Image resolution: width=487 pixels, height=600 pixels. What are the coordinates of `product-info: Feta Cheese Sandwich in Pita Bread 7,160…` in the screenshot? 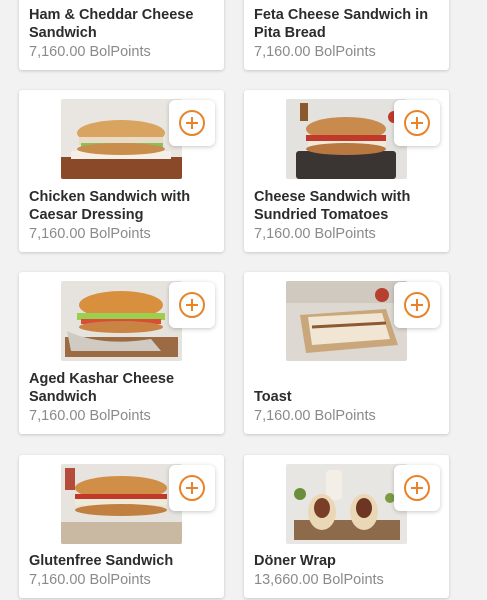 It's located at (347, 33).